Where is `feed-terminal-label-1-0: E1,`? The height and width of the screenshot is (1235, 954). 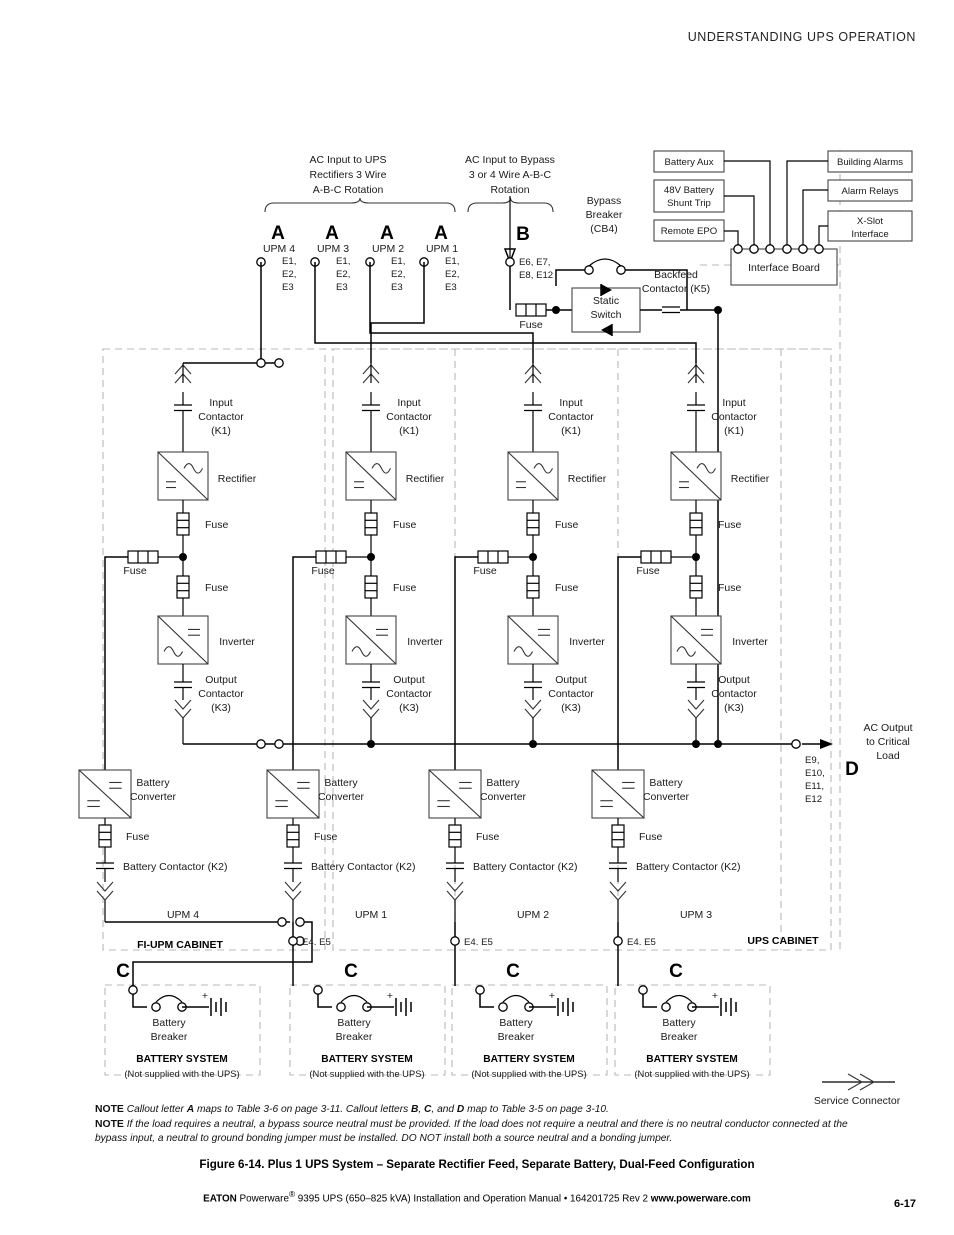
feed-terminal-label-1-0: E1, is located at coordinates (343, 261).